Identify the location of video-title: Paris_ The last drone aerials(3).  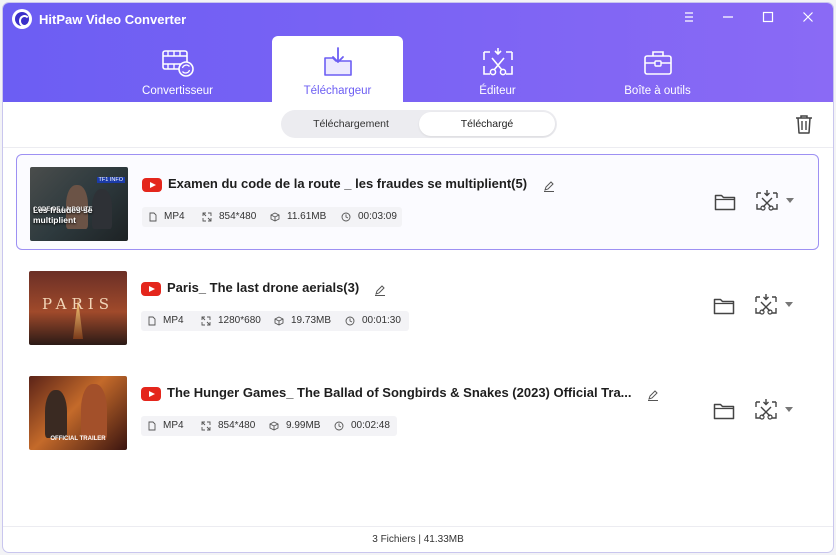
(263, 287).